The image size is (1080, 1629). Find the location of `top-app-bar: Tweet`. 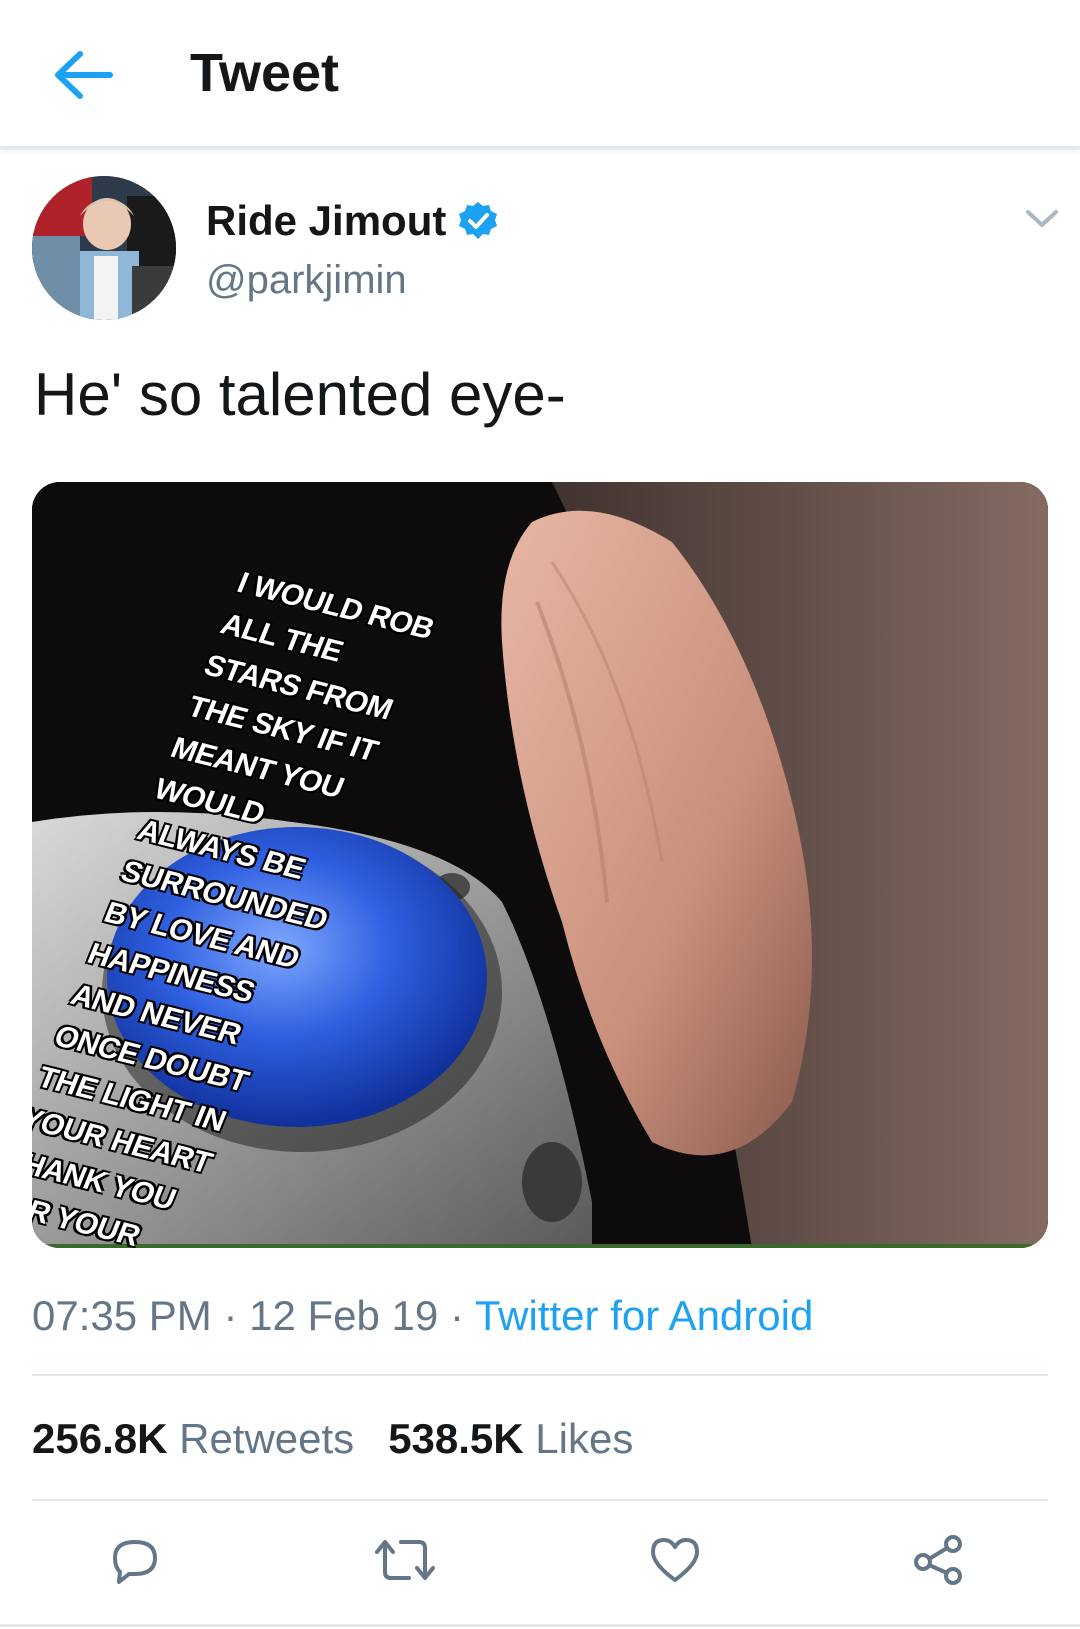

top-app-bar: Tweet is located at coordinates (540, 74).